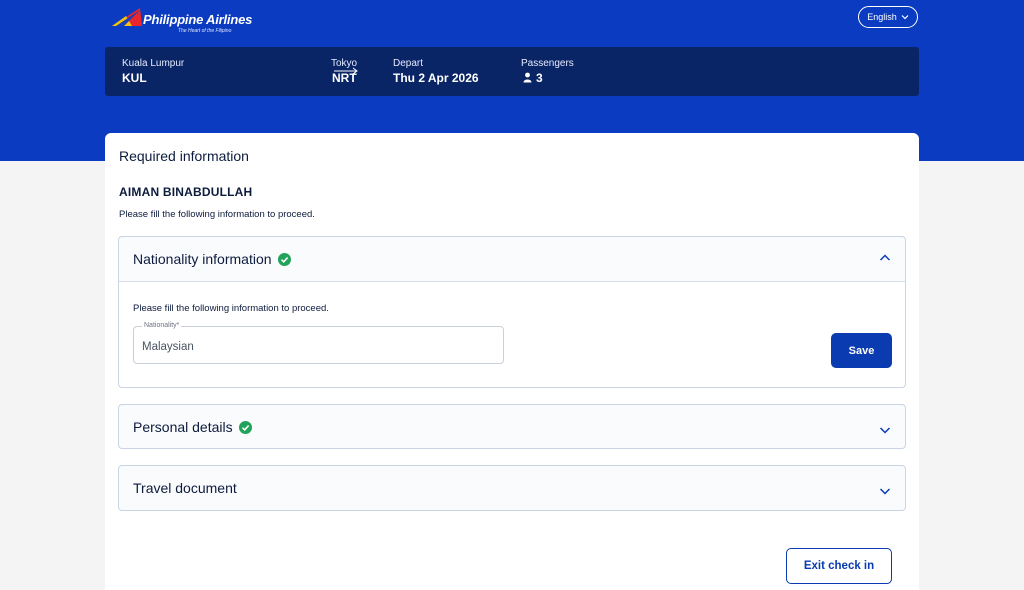 The image size is (1024, 590). What do you see at coordinates (436, 78) in the screenshot?
I see `depart-date: Thu 2 Apr 2026` at bounding box center [436, 78].